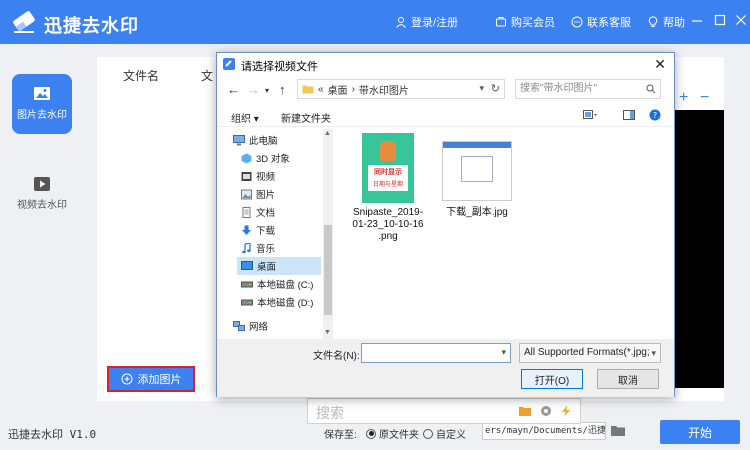 This screenshot has width=750, height=450. I want to click on recent-chevron-icon: ▾, so click(267, 90).